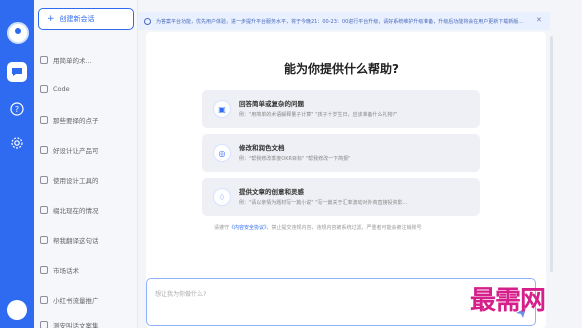 The image size is (582, 328). I want to click on history-item: 帮我翻译这句话, so click(88, 240).